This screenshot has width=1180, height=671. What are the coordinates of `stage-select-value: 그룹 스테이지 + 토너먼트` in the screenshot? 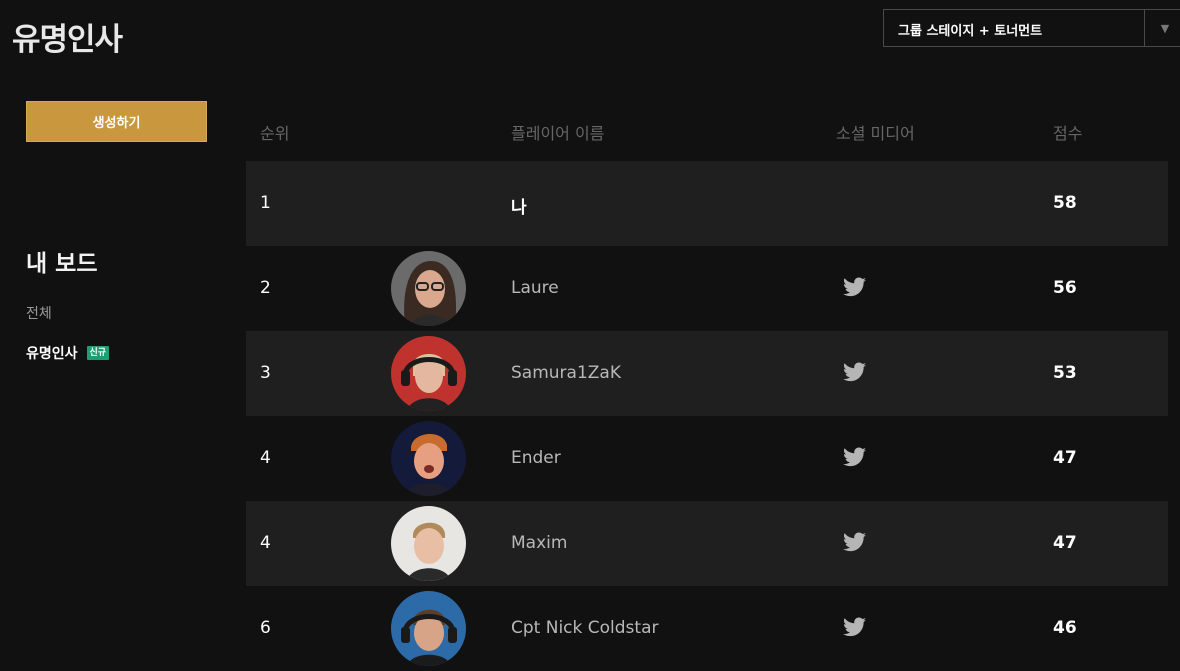 It's located at (970, 31).